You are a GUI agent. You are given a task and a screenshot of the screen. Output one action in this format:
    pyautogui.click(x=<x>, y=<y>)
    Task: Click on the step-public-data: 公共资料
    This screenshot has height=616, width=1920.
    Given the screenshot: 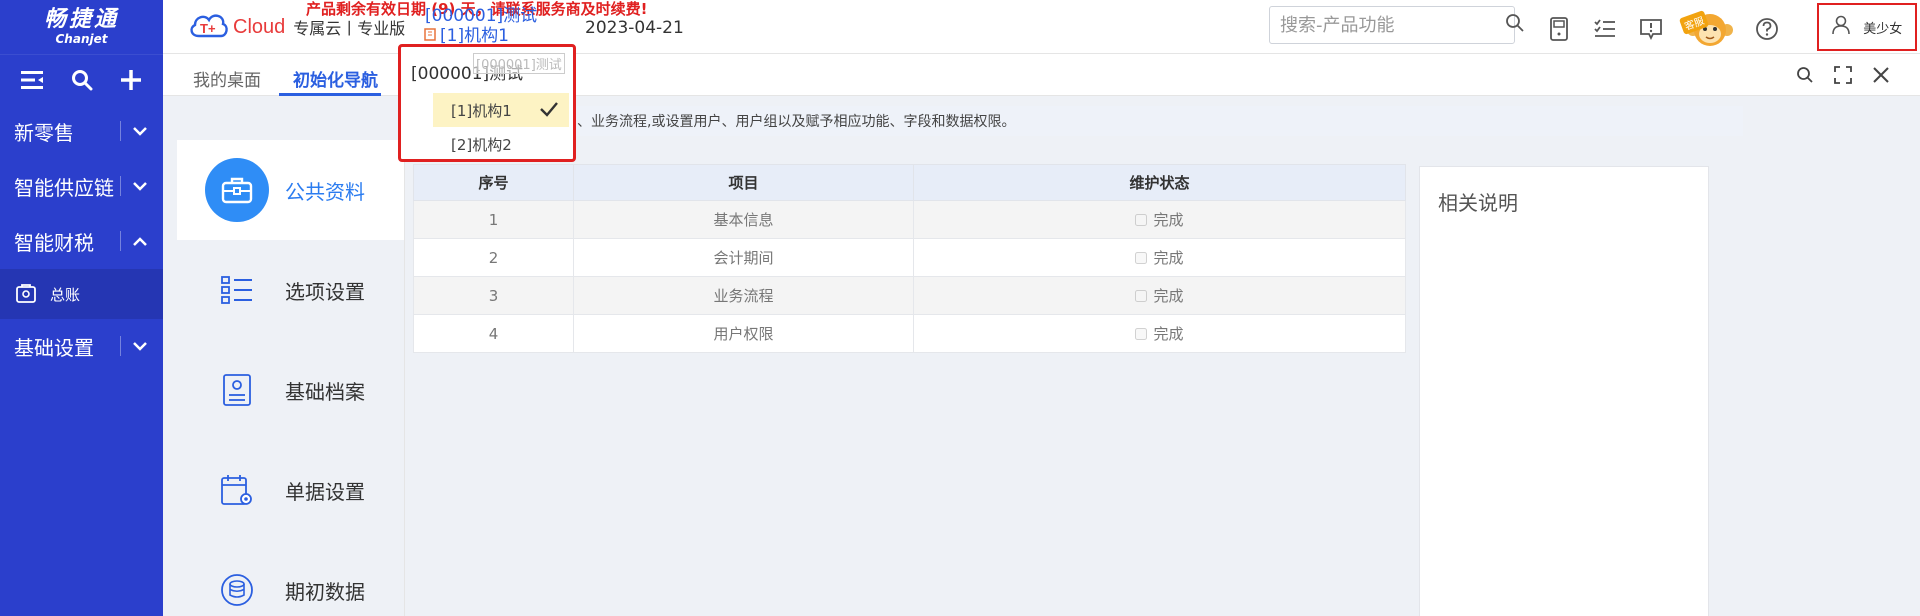 What is the action you would take?
    pyautogui.click(x=290, y=190)
    